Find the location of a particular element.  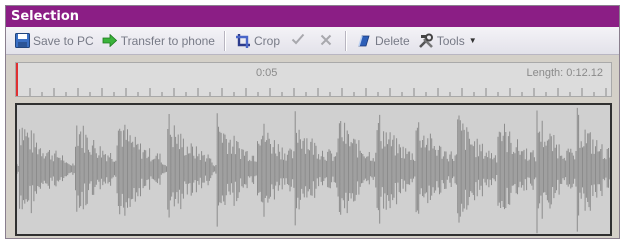

tools-label: Tools is located at coordinates (450, 40).